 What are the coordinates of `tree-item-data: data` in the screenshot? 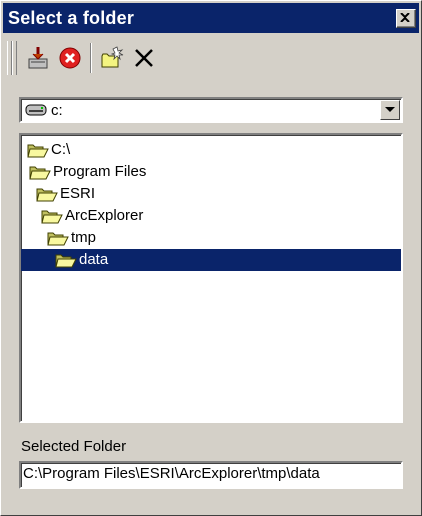 It's located at (211, 260).